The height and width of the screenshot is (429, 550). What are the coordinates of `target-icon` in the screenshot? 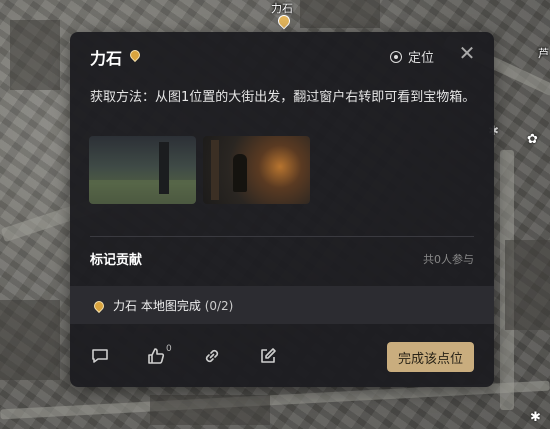 It's located at (395, 56).